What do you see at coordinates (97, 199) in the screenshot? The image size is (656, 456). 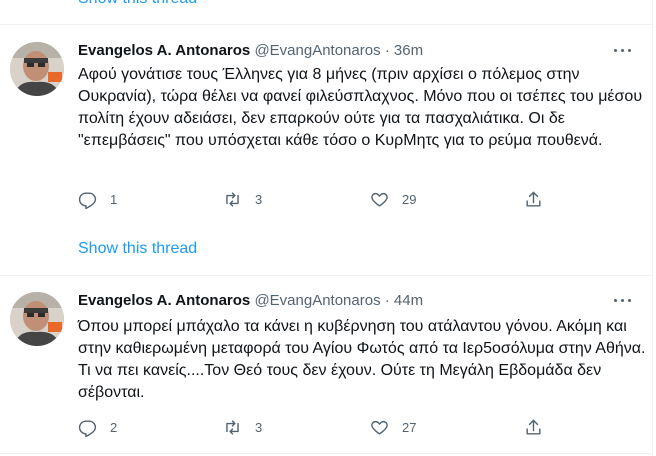 I see `reply-button: 1` at bounding box center [97, 199].